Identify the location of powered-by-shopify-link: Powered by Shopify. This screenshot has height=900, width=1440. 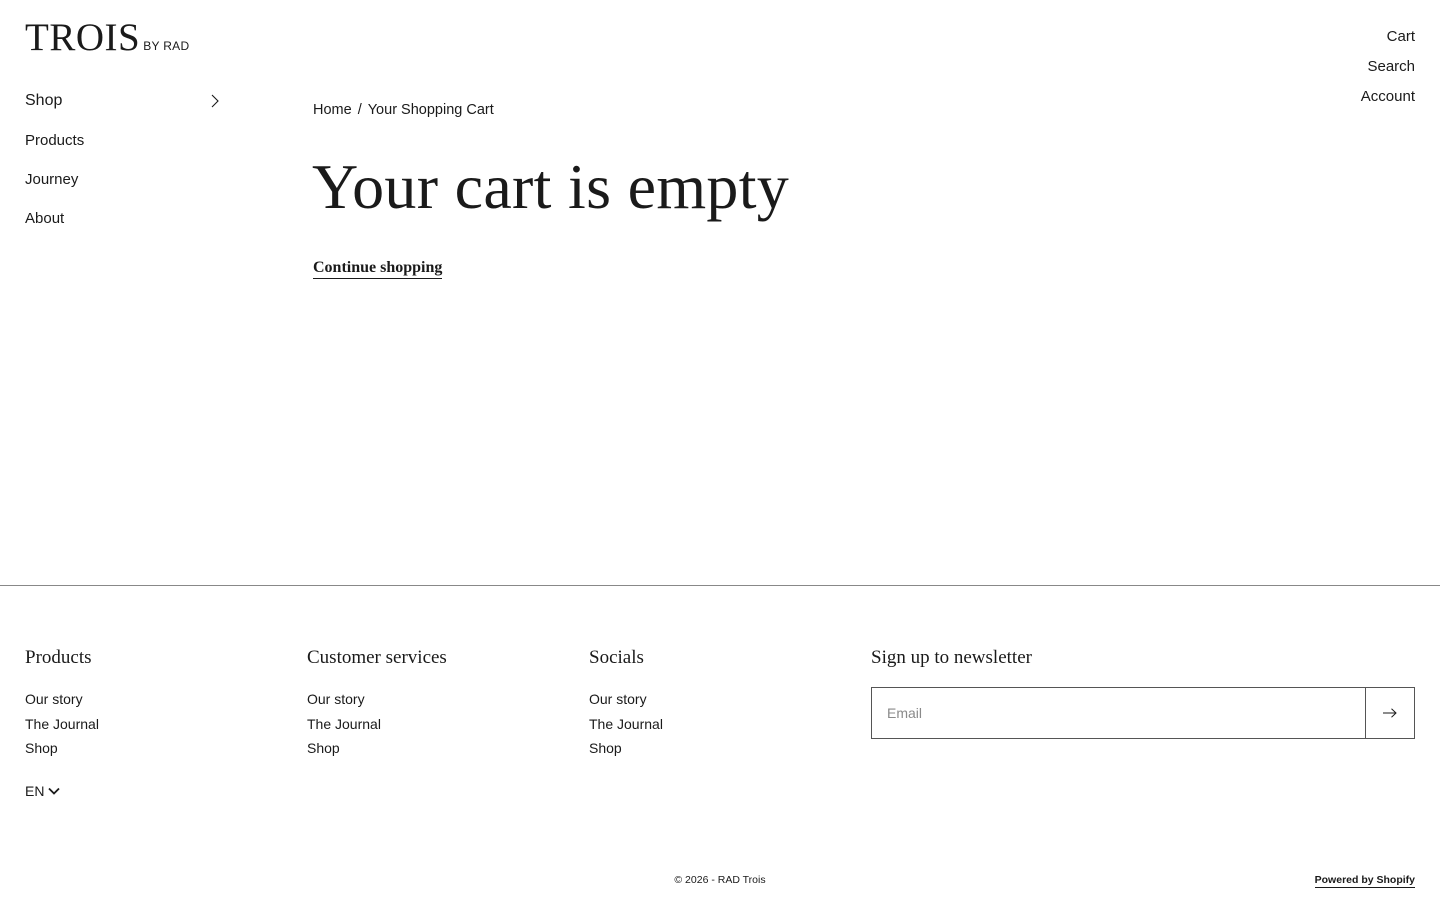
(1364, 881).